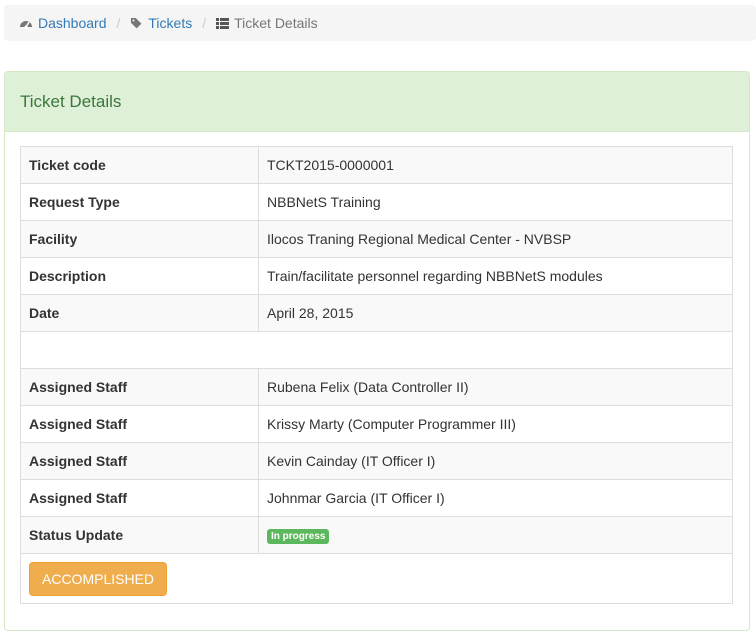  I want to click on table-row: Request Type NBBNetS Training, so click(376, 202).